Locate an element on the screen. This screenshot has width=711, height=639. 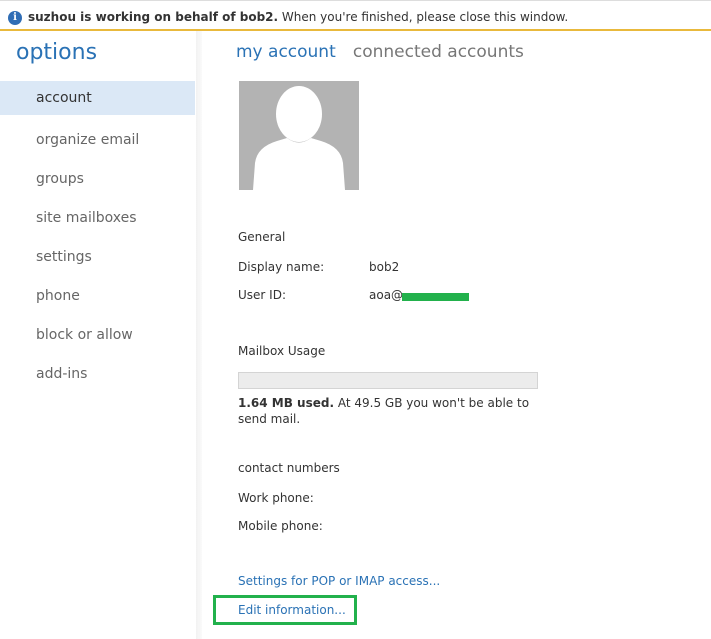
sidebar-item-block-or-allow: block or allow is located at coordinates (97, 335).